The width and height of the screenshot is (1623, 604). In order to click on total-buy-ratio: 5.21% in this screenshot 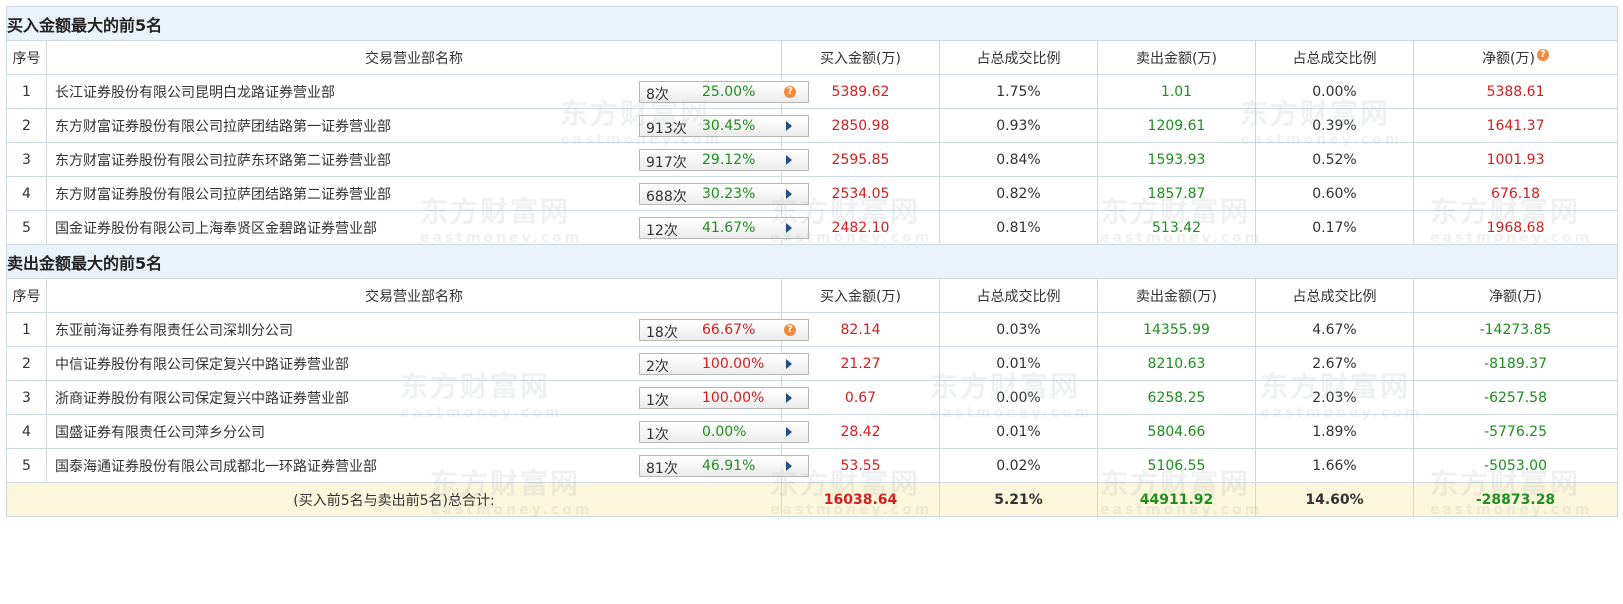, I will do `click(1018, 499)`.